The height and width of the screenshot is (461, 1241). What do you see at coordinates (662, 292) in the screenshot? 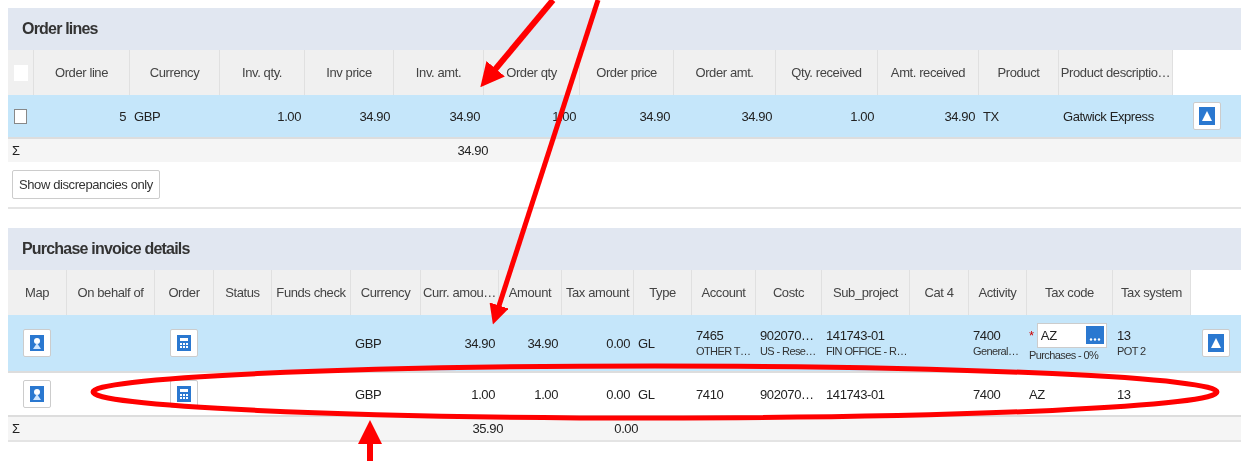
I see `column-header: Type` at bounding box center [662, 292].